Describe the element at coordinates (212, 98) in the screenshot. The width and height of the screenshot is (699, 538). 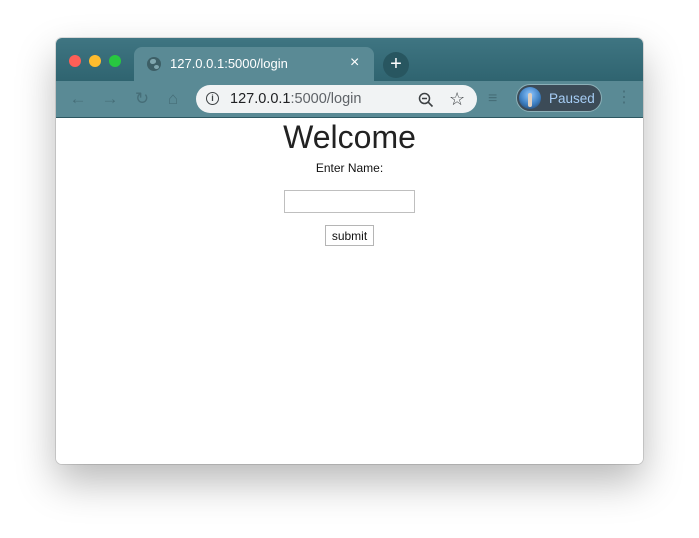
I see `info-icon: i` at that location.